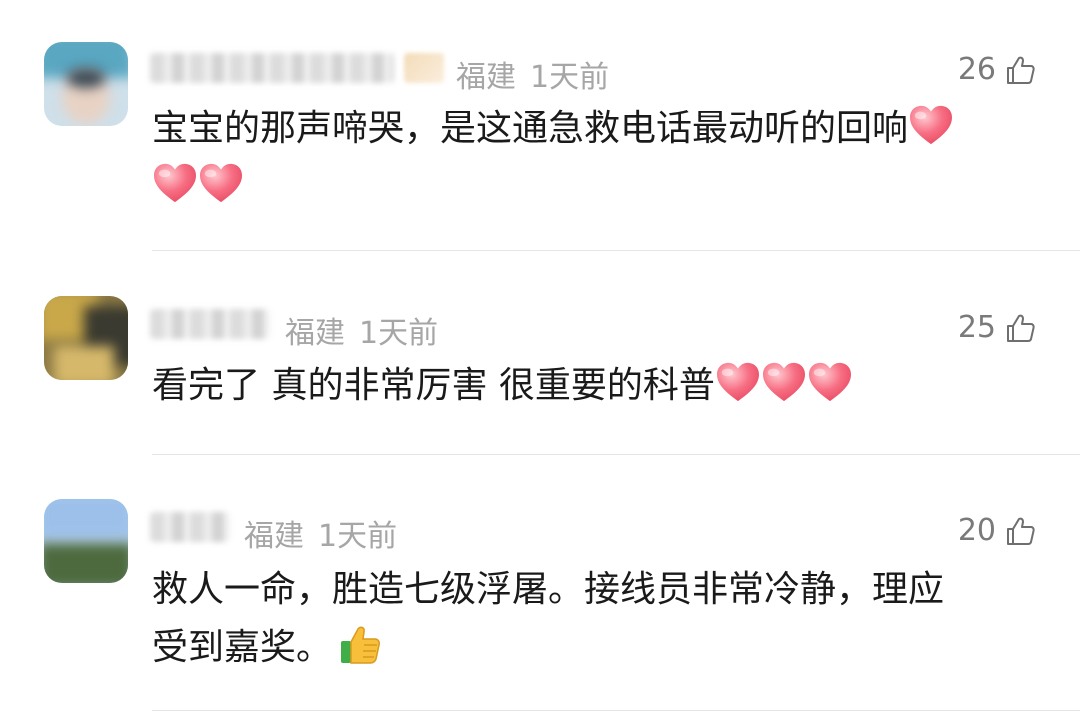 The image size is (1080, 716). I want to click on user-badge, so click(424, 68).